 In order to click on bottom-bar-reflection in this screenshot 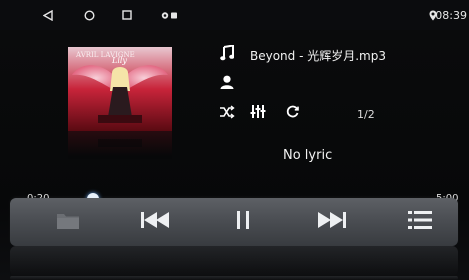, I will do `click(234, 261)`.